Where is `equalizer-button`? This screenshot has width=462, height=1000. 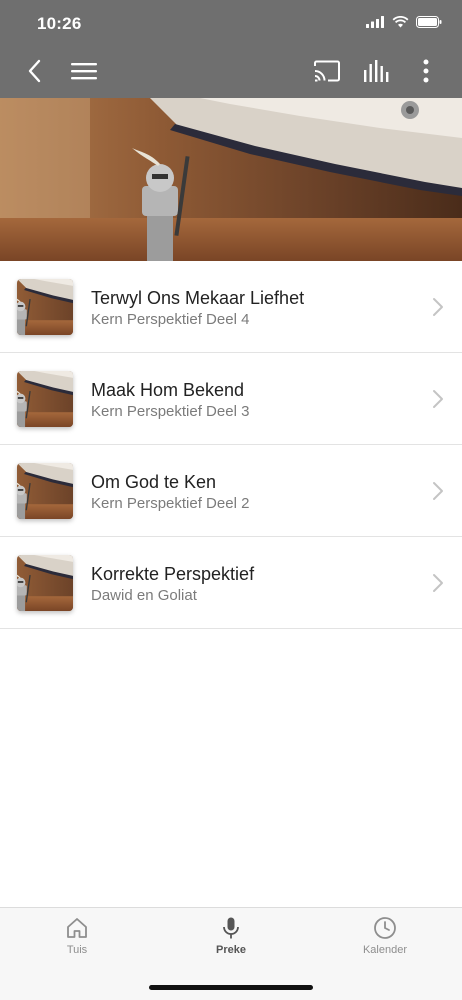 equalizer-button is located at coordinates (377, 73).